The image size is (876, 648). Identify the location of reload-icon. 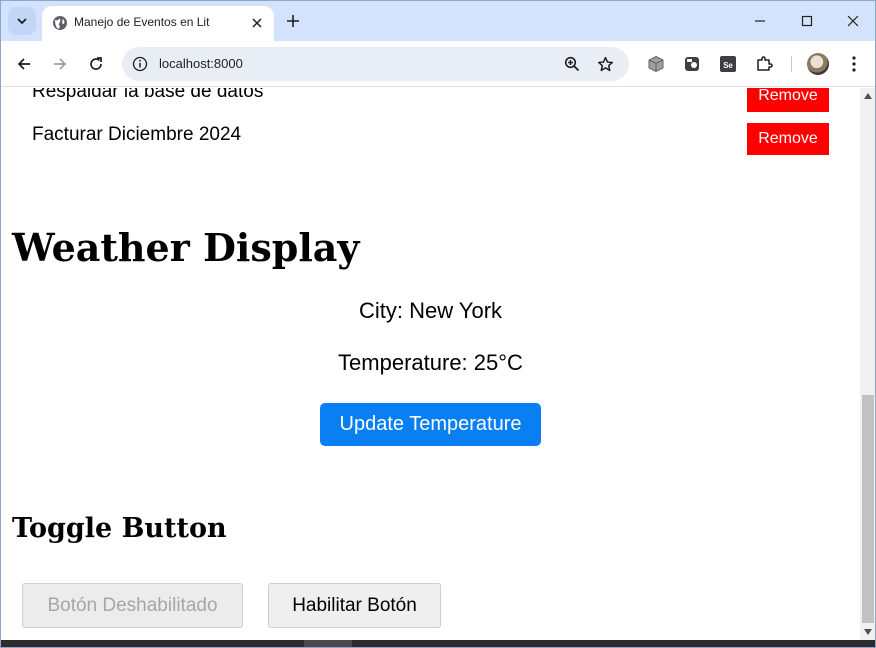
(96, 63).